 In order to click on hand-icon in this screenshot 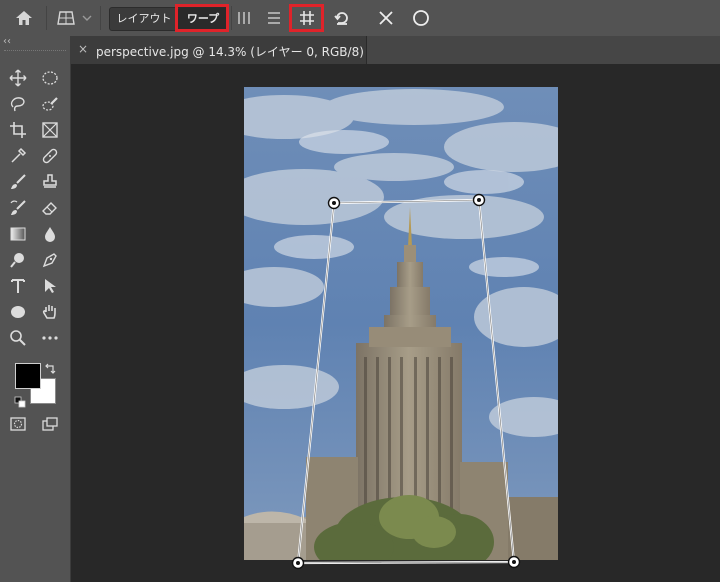, I will do `click(49, 312)`.